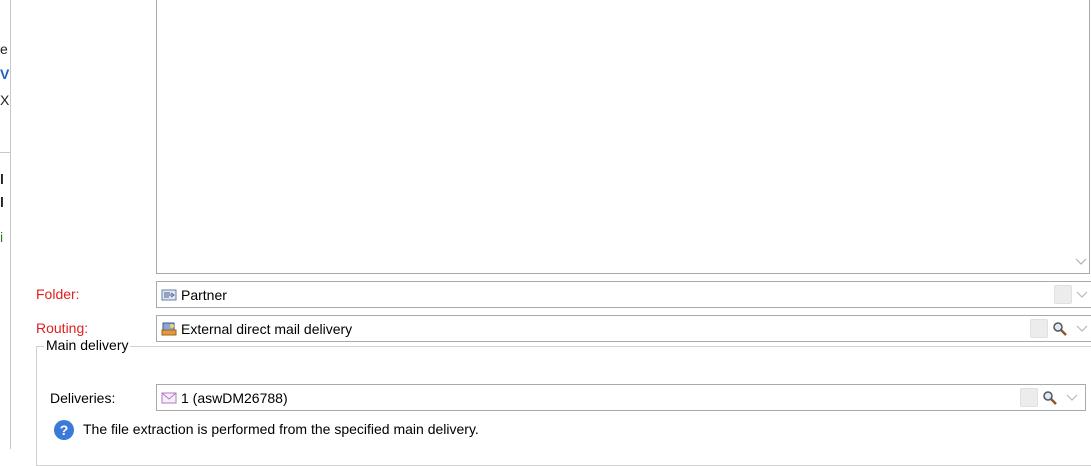 The image size is (1091, 466). I want to click on left-panel-fragment: X, so click(5, 100).